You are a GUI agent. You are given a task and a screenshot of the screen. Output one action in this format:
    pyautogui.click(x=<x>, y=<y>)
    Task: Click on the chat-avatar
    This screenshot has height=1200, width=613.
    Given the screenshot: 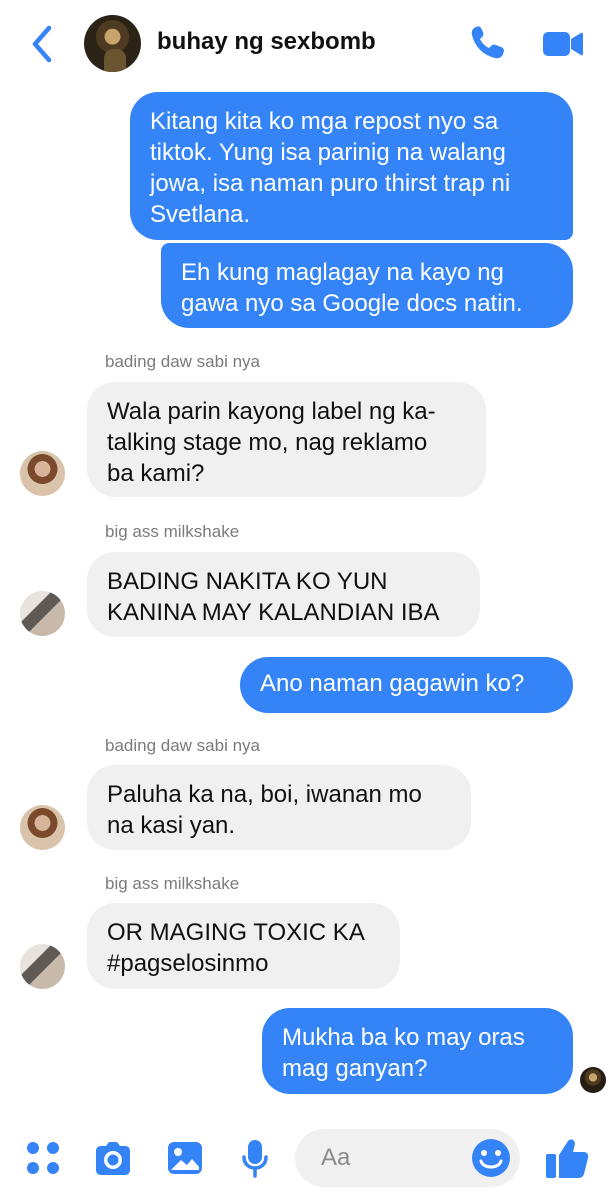 What is the action you would take?
    pyautogui.click(x=112, y=43)
    